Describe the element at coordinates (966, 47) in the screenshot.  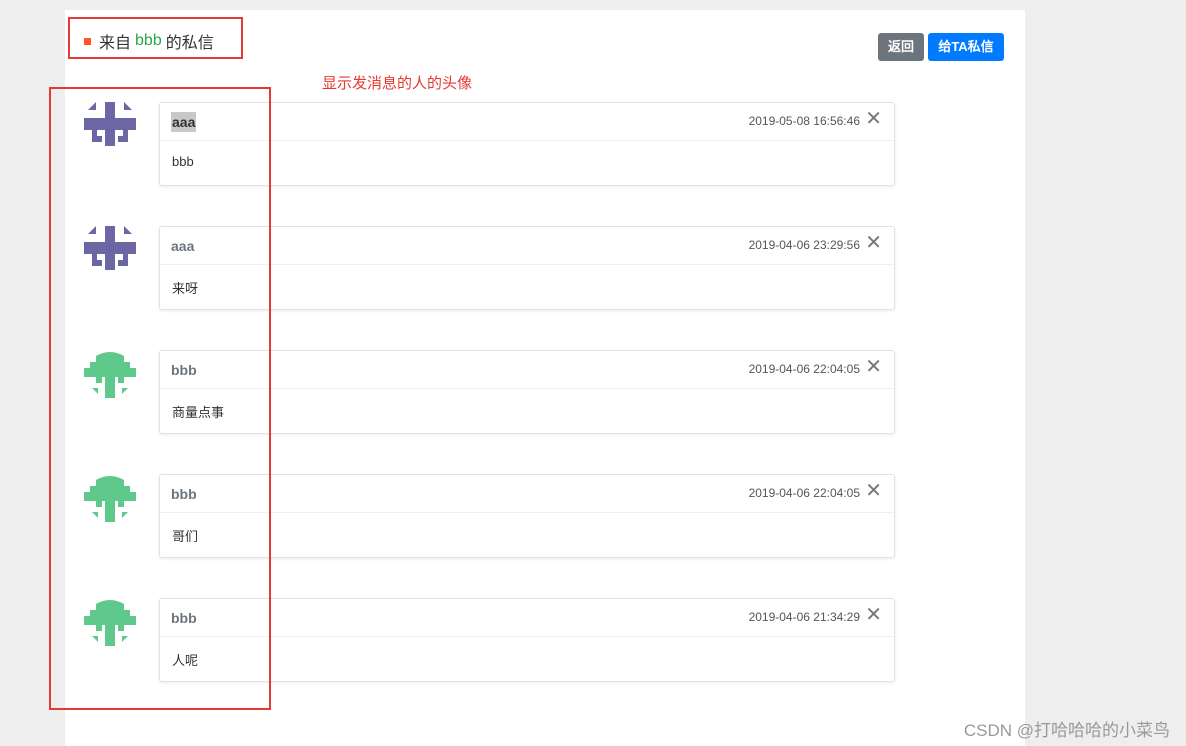
I see `send-message-button: 给TA私信` at that location.